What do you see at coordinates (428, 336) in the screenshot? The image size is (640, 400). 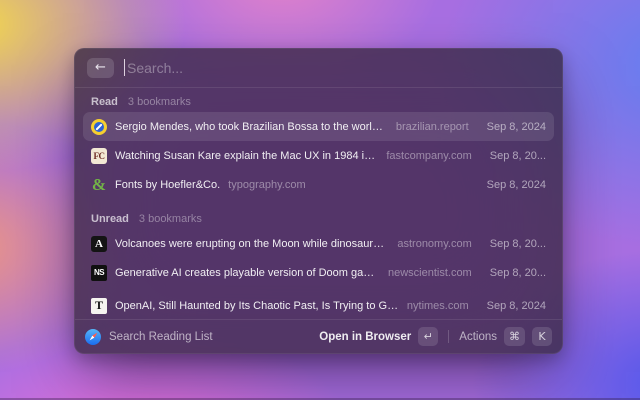 I see `return-key-icon: ↵` at bounding box center [428, 336].